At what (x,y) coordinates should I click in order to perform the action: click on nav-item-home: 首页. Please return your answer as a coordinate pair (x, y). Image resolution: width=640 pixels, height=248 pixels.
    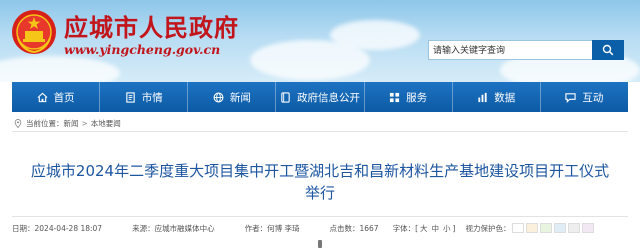
    Looking at the image, I should click on (56, 97).